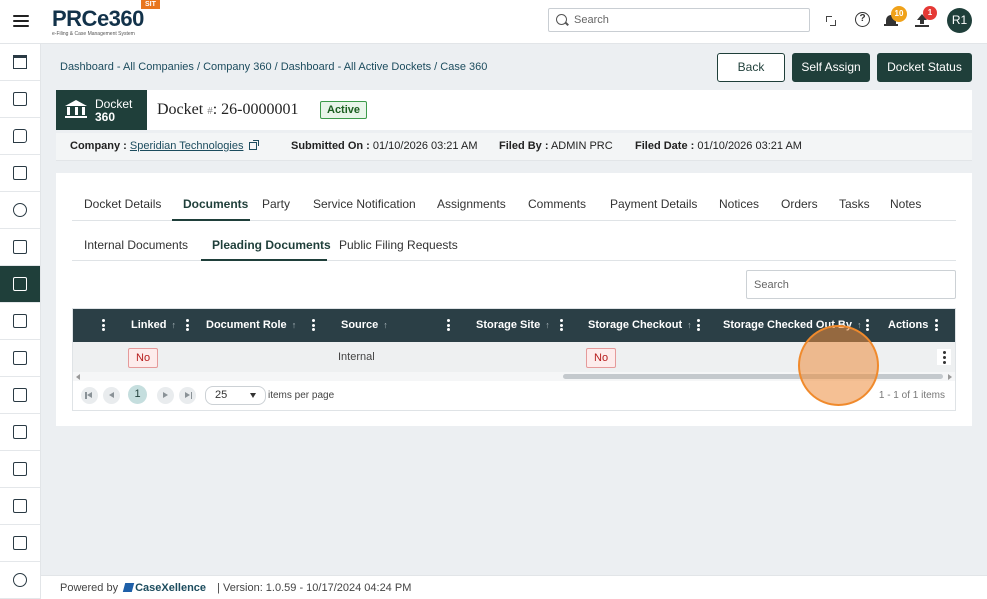 The height and width of the screenshot is (599, 987). I want to click on external-link-icon, so click(254, 145).